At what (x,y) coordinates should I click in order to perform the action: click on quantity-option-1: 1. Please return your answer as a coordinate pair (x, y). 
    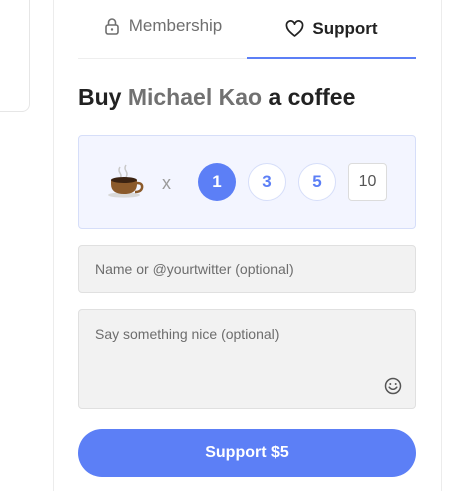
    Looking at the image, I should click on (217, 182).